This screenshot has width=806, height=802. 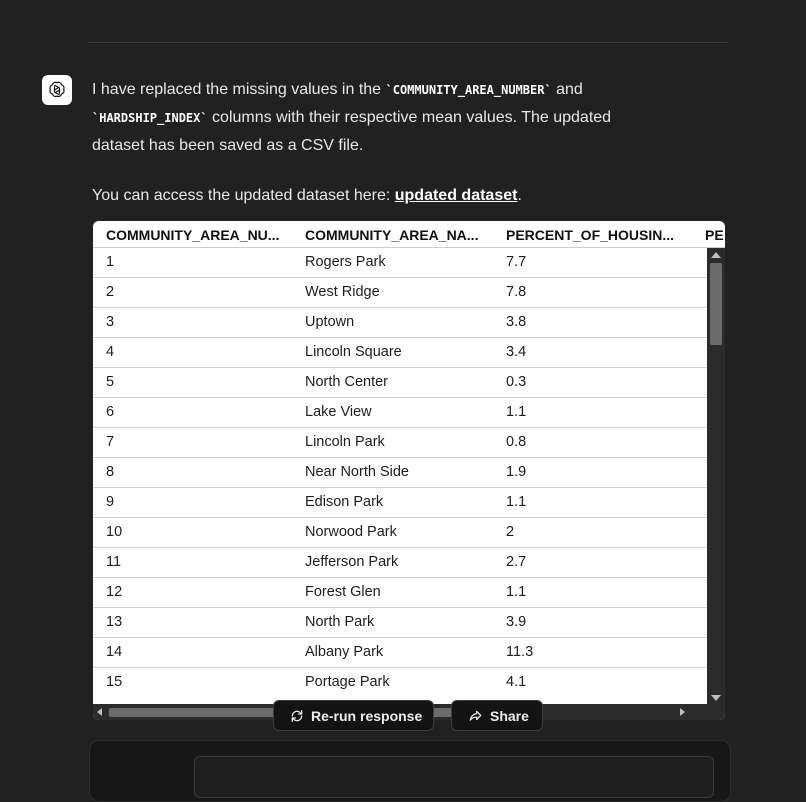 I want to click on table-row: 8 Near North Side 1.9, so click(x=400, y=473).